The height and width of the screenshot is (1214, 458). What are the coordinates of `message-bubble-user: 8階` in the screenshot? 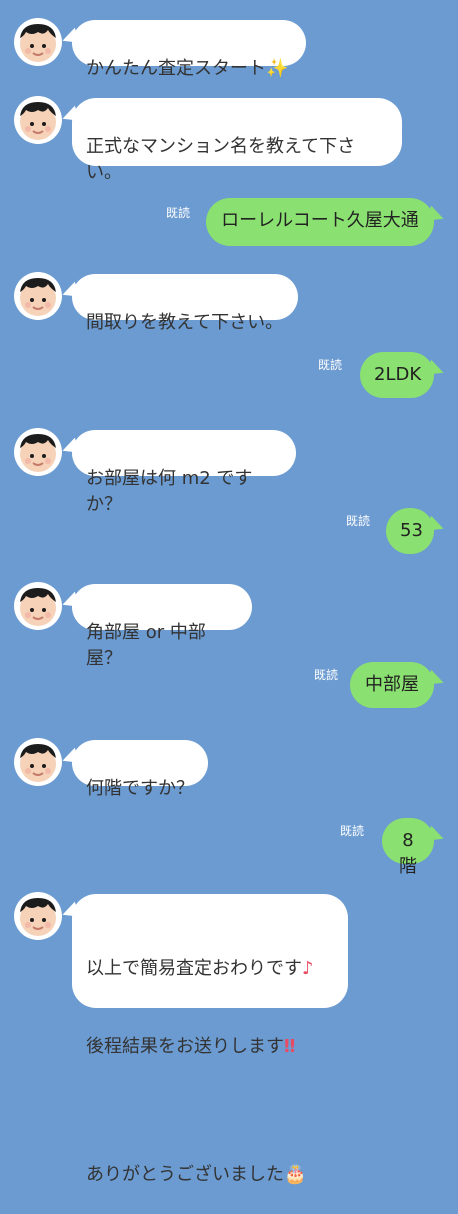 It's located at (408, 847).